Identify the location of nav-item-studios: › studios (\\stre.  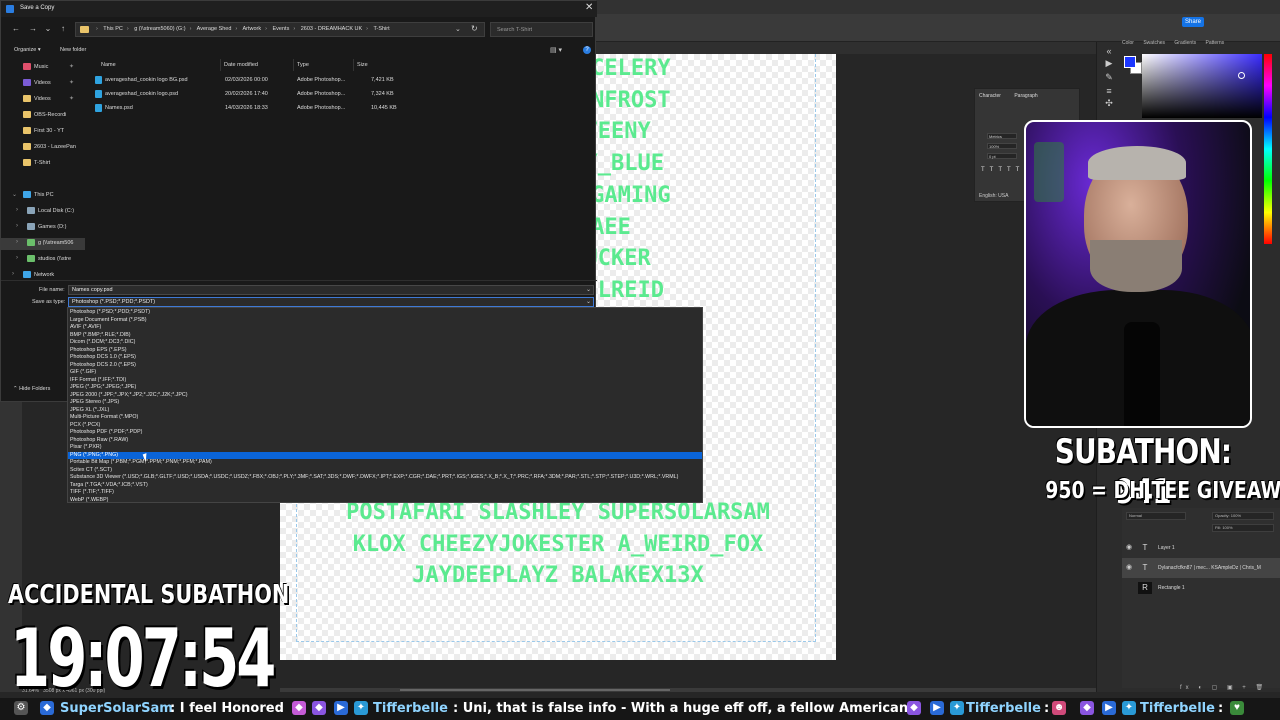
(43, 260).